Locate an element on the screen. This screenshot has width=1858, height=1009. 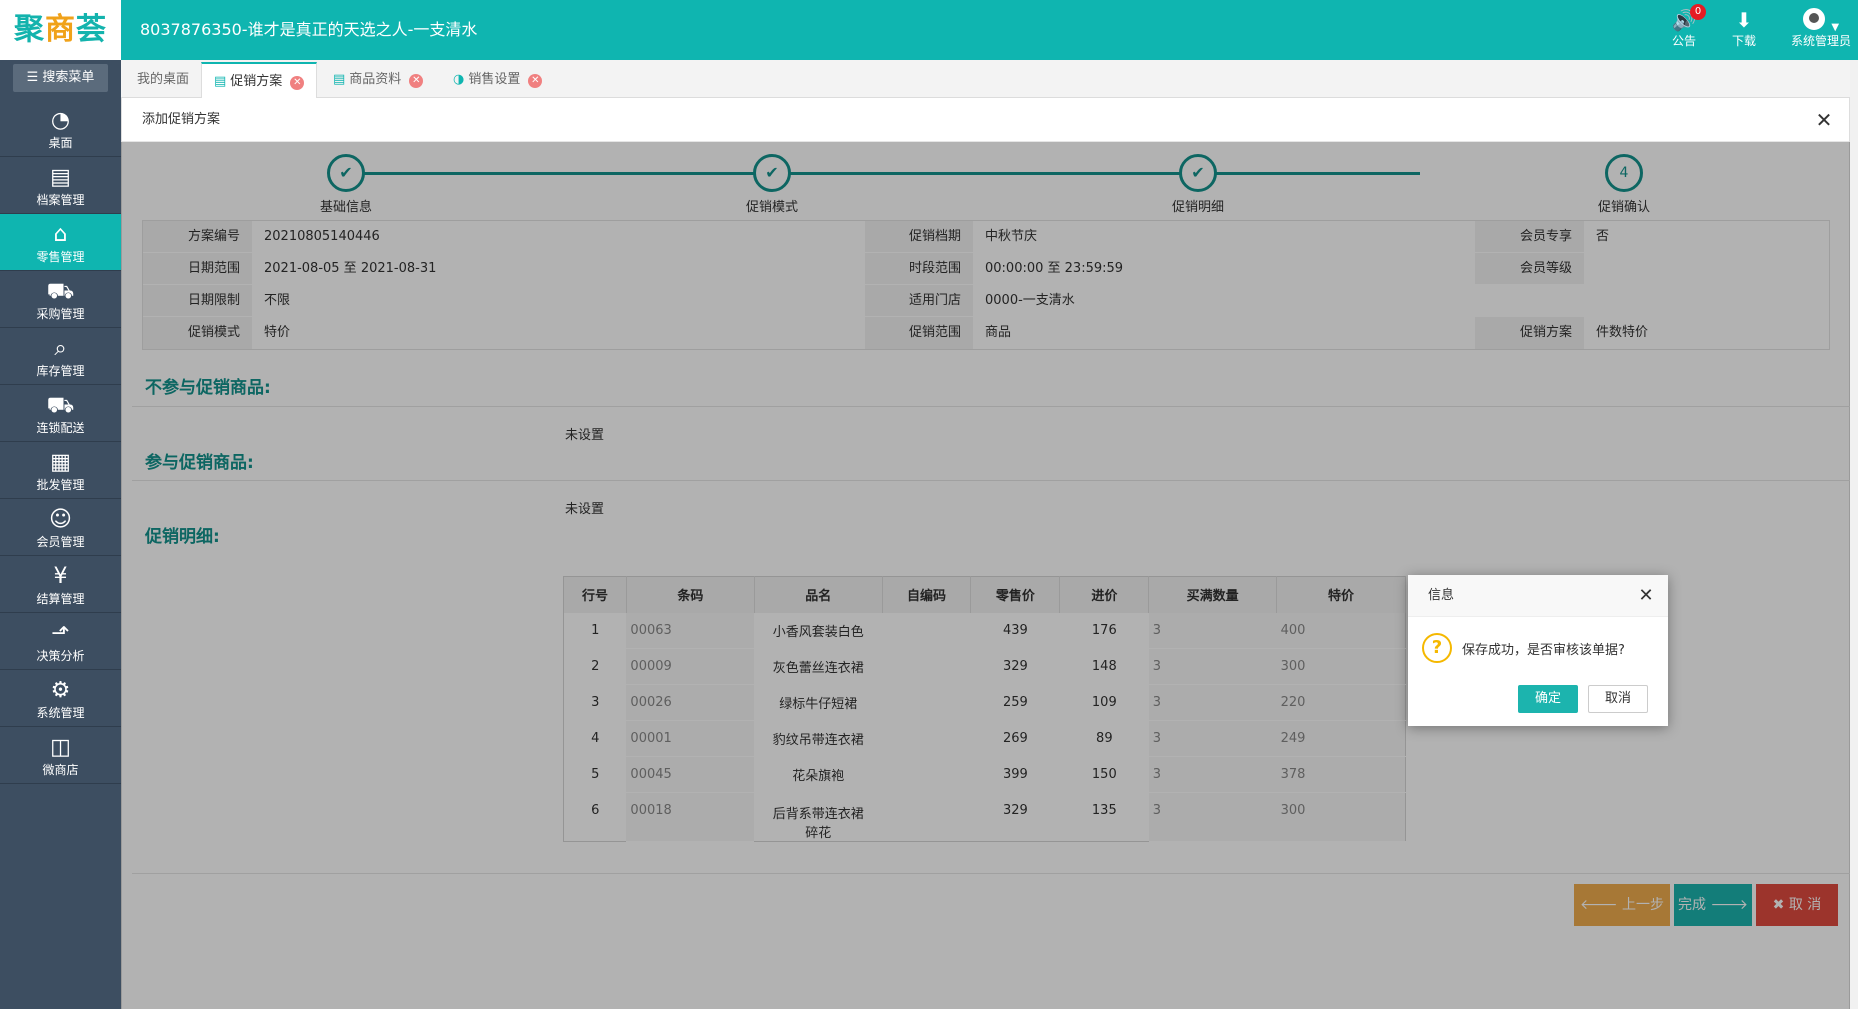
caret-down-icon: ▼ is located at coordinates (1835, 27).